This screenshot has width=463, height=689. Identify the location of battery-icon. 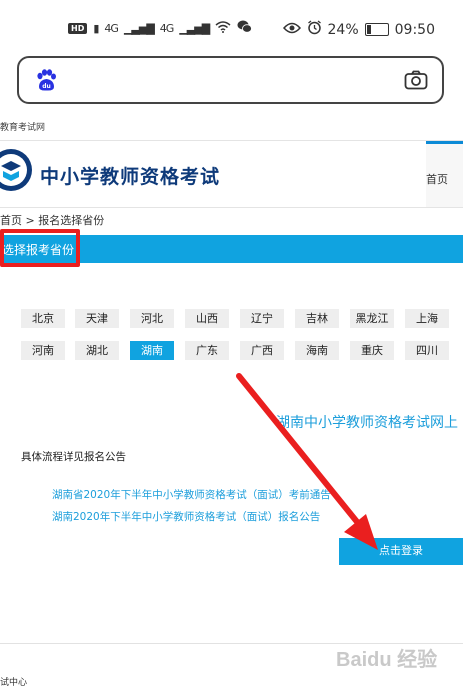
(376, 29).